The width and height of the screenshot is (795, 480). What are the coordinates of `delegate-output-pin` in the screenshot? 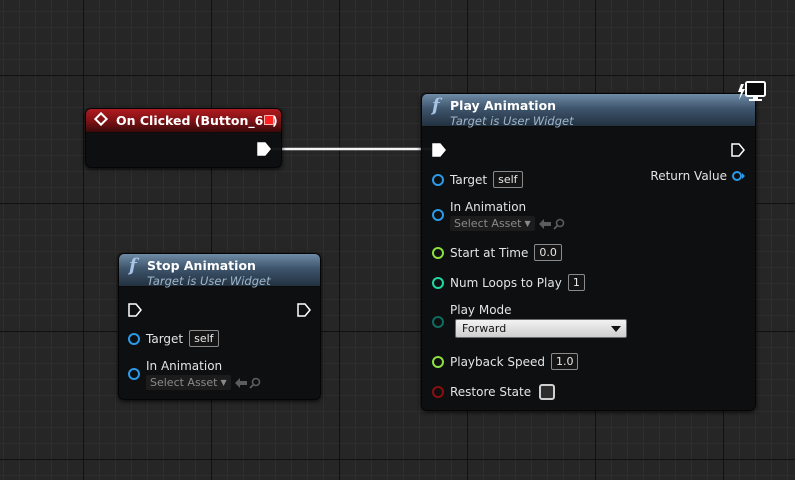 It's located at (269, 120).